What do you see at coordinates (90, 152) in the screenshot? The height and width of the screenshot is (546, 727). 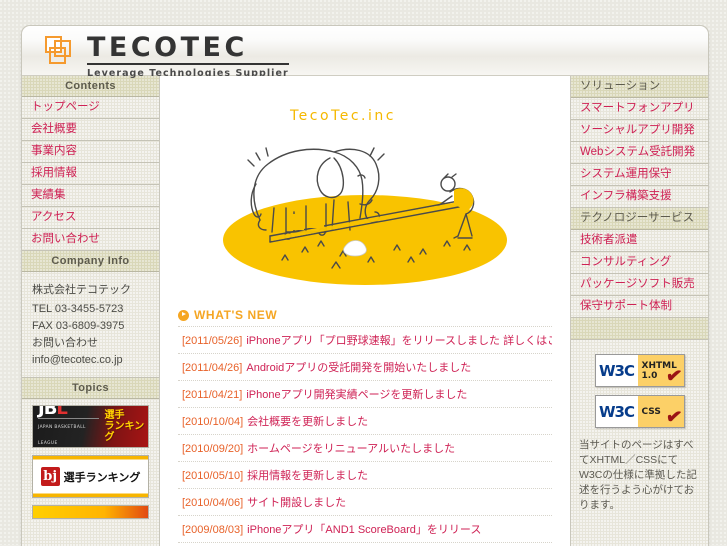 I see `sidebar-item-business: 事業内容` at bounding box center [90, 152].